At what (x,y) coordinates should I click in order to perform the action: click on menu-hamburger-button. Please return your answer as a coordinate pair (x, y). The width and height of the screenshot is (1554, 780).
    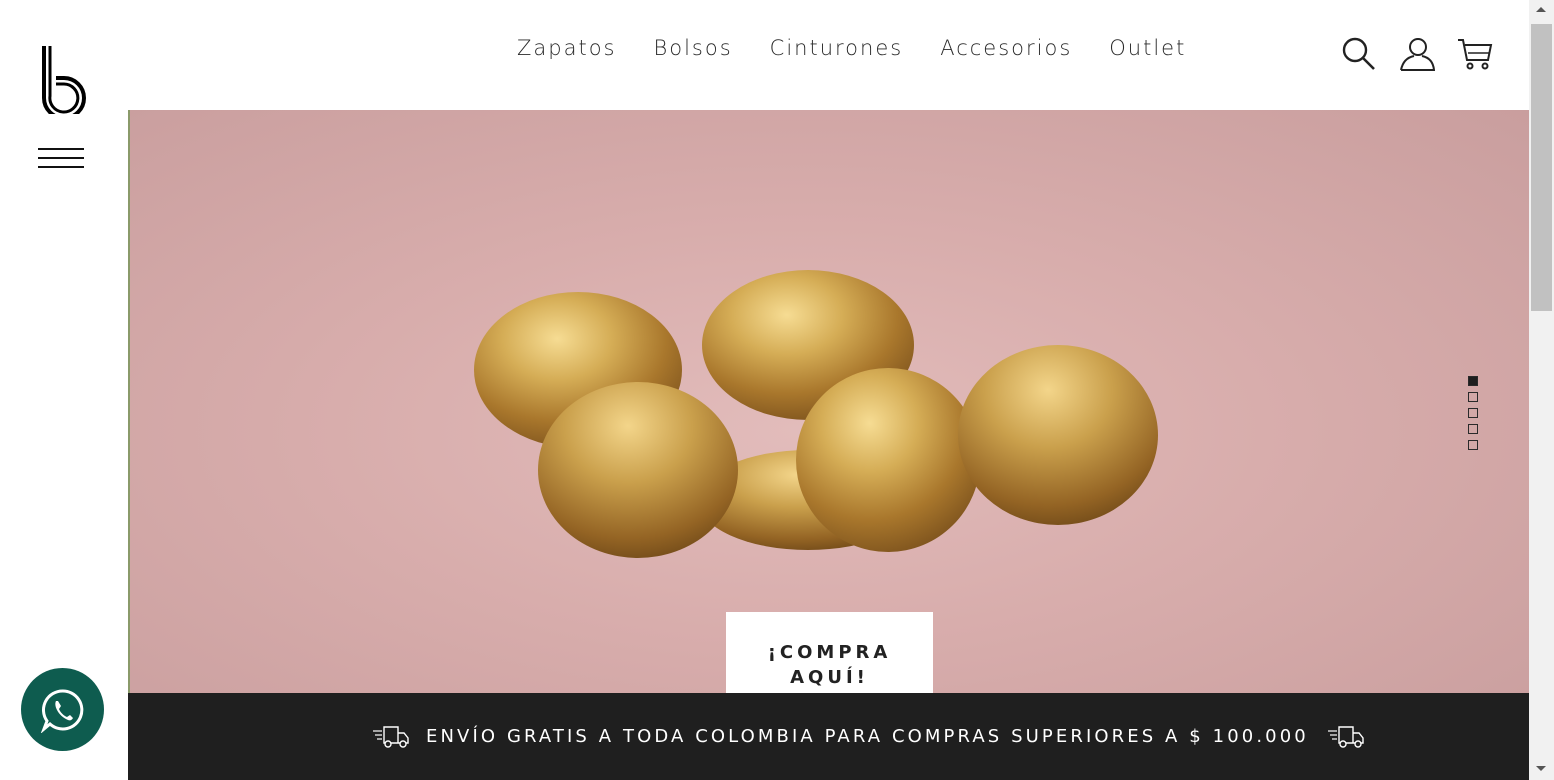
    Looking at the image, I should click on (61, 160).